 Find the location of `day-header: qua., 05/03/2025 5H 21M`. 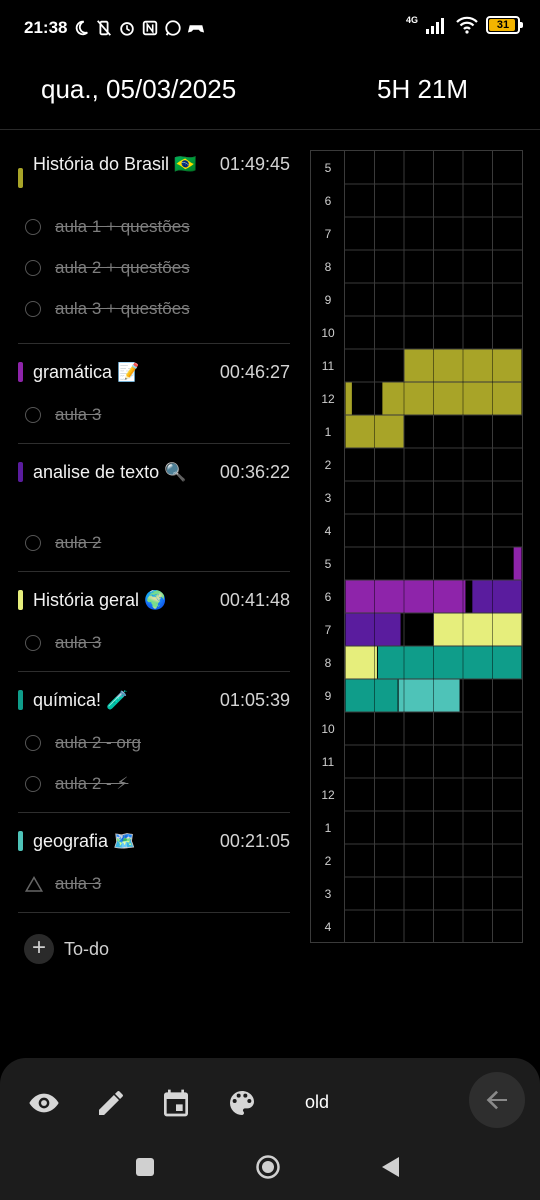

day-header: qua., 05/03/2025 5H 21M is located at coordinates (270, 95).